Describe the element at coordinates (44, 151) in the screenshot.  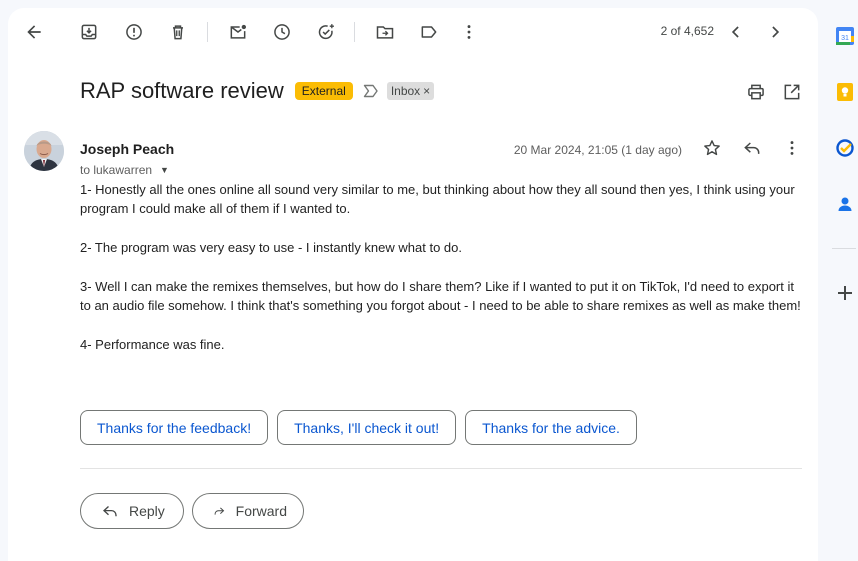
I see `sender-avatar` at that location.